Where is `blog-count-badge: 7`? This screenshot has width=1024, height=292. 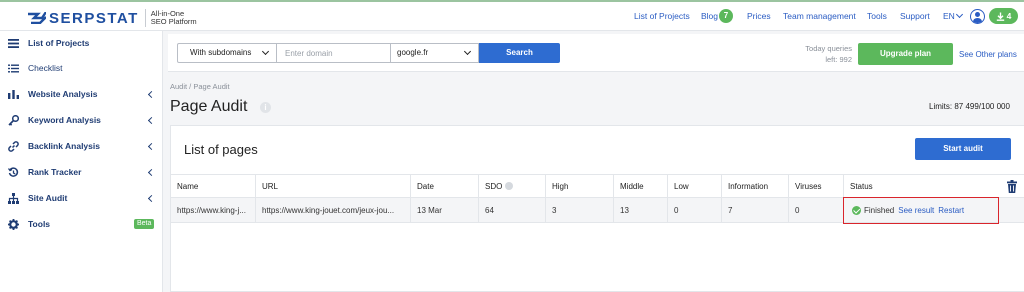
blog-count-badge: 7 is located at coordinates (726, 16).